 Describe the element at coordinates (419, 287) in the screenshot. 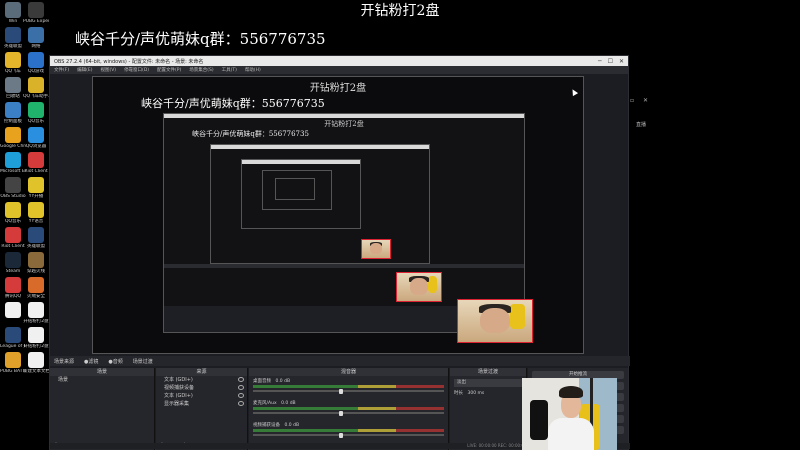

I see `nested-webcam-medium` at that location.